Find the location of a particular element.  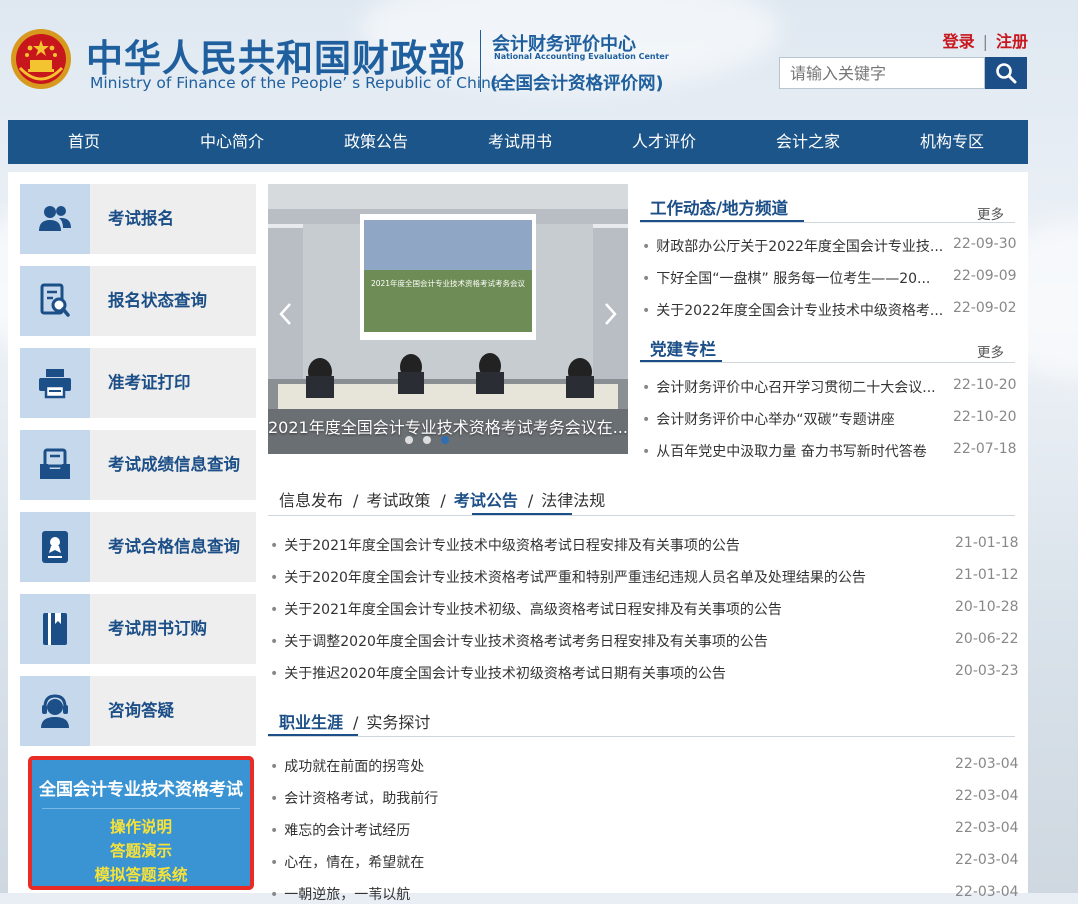

party-news-title: 党建专栏 is located at coordinates (683, 348).